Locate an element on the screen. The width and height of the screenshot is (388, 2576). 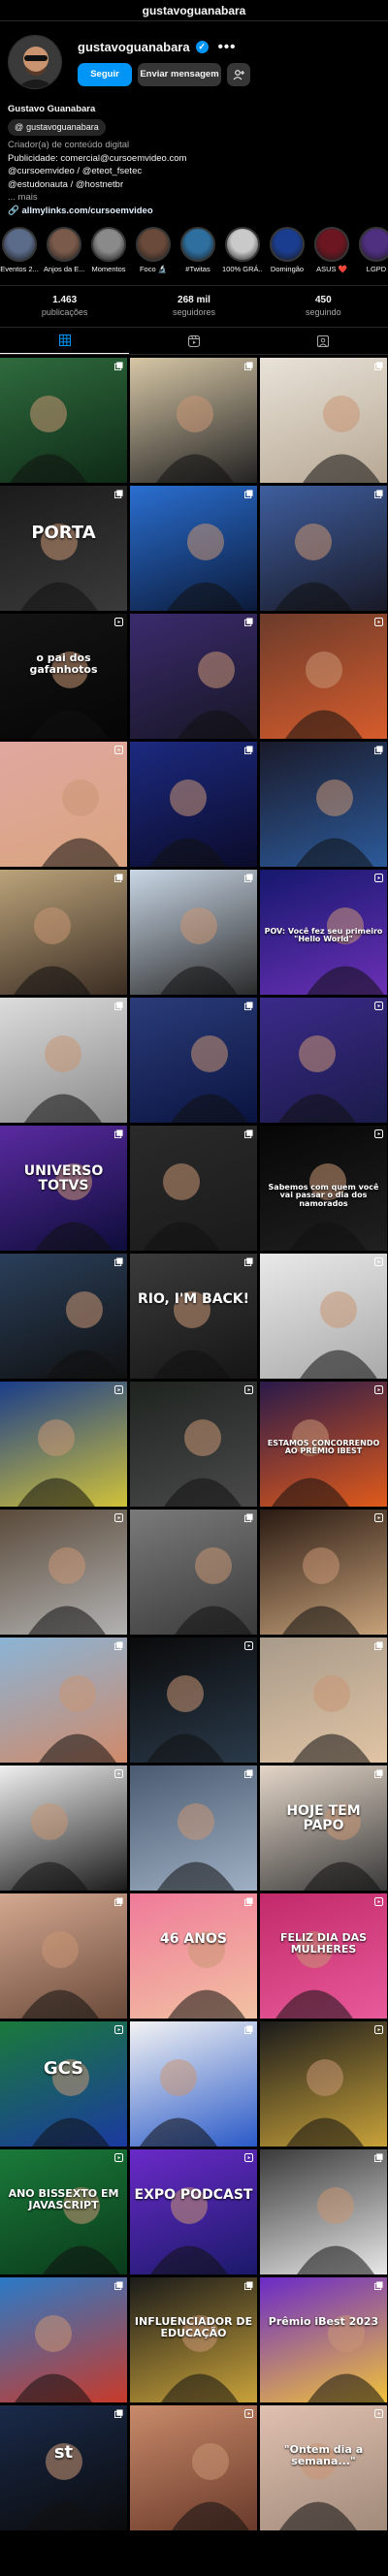
post-thumbnail: RIO, I'M BACK! is located at coordinates (193, 1316).